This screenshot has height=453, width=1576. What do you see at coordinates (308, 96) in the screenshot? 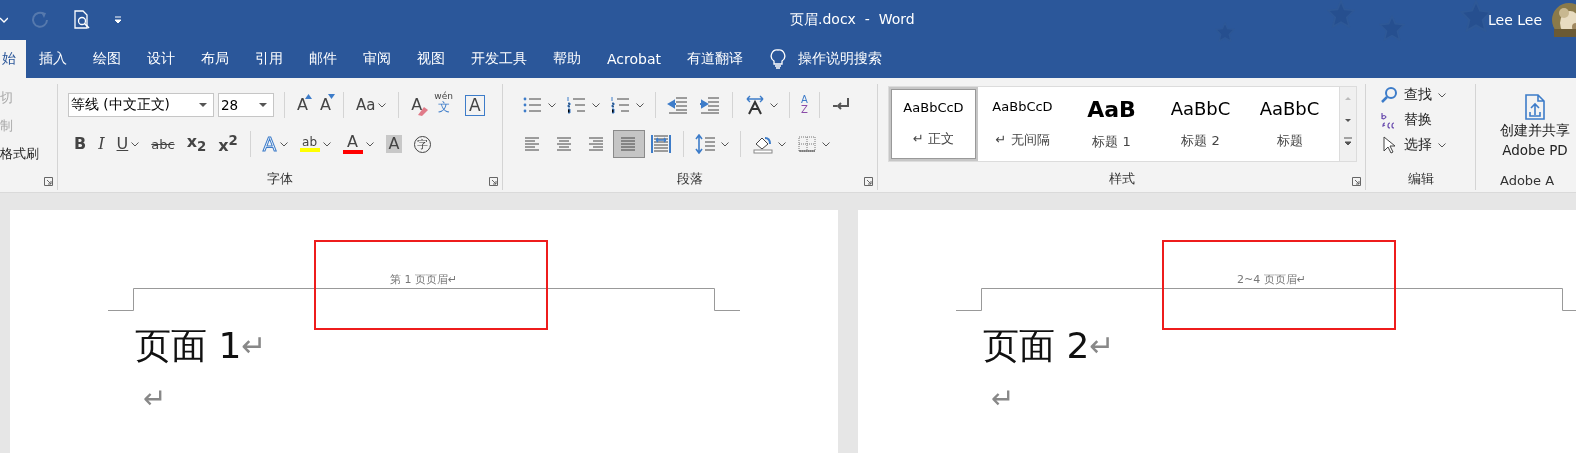
I see `up-triangle-icon` at bounding box center [308, 96].